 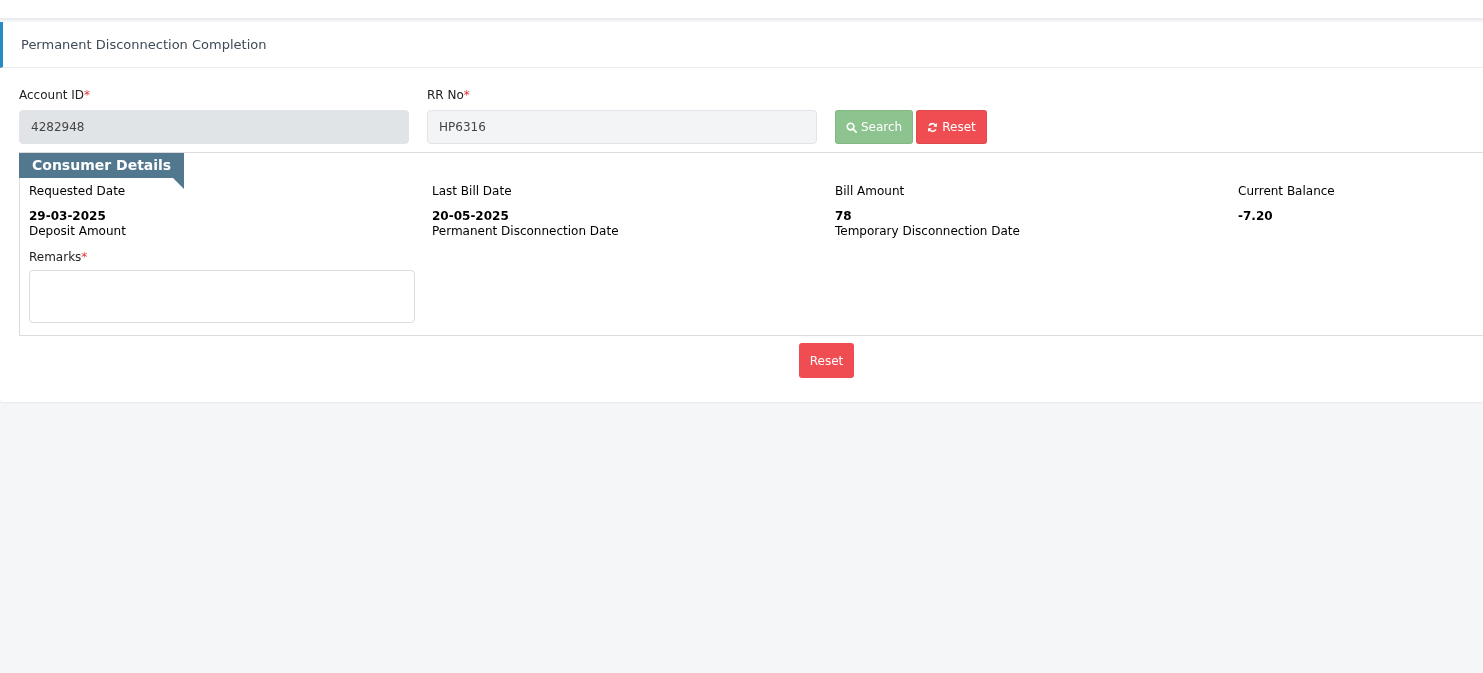 I want to click on remarks-field, so click(x=222, y=296).